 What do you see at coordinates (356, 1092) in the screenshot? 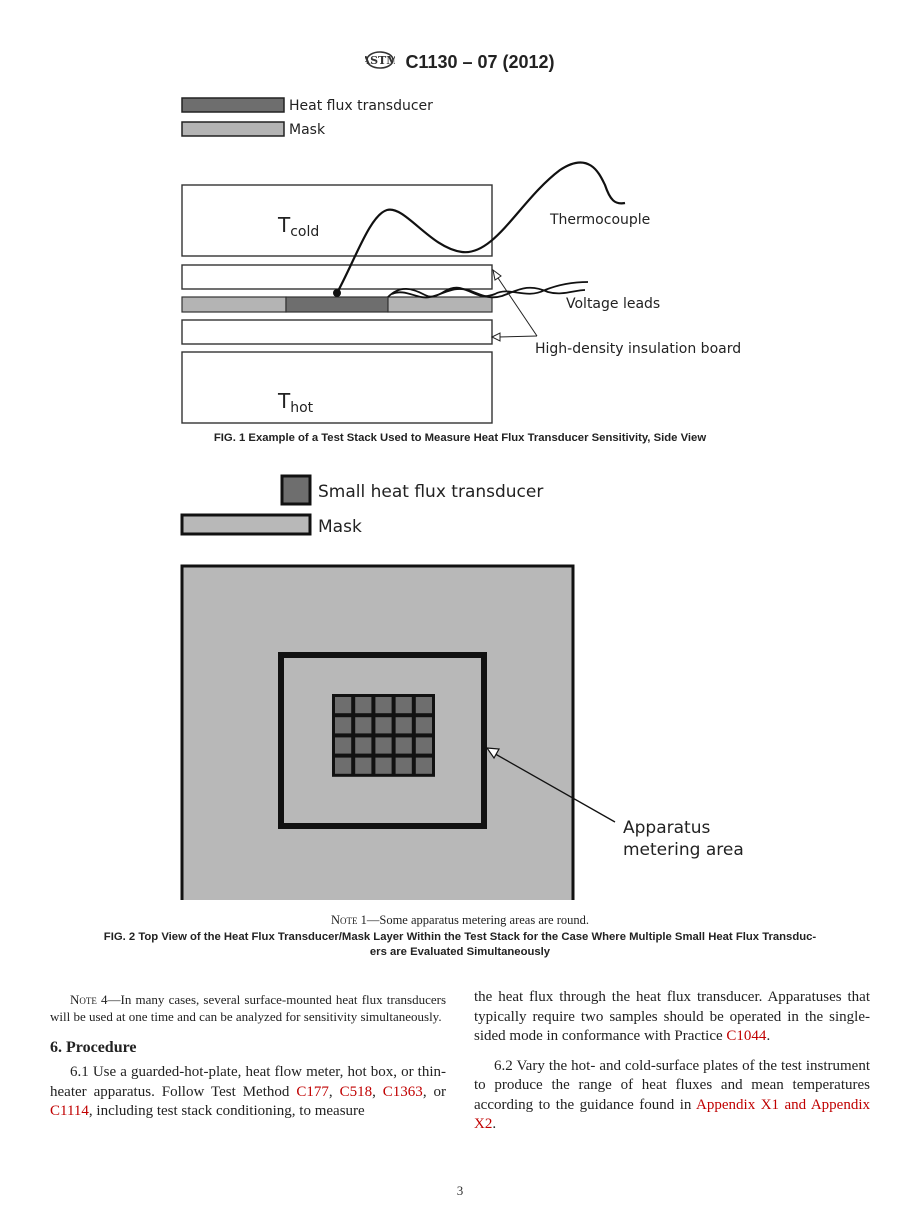
I see `link-c518: C518` at bounding box center [356, 1092].